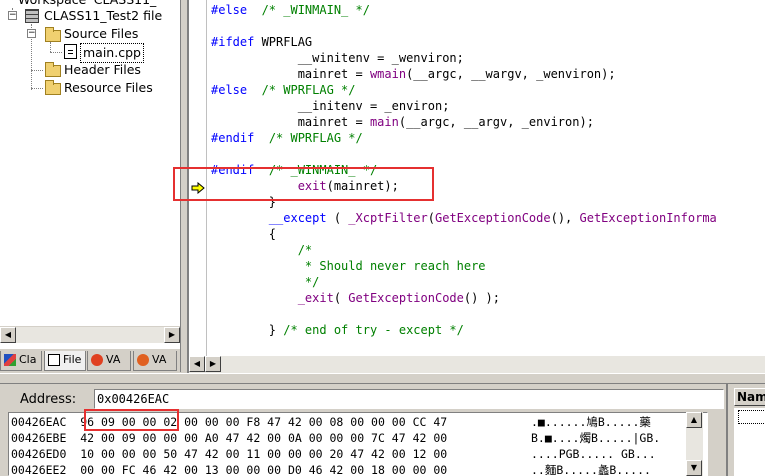 The width and height of the screenshot is (765, 476). I want to click on name-column-header: Nam, so click(749, 397).